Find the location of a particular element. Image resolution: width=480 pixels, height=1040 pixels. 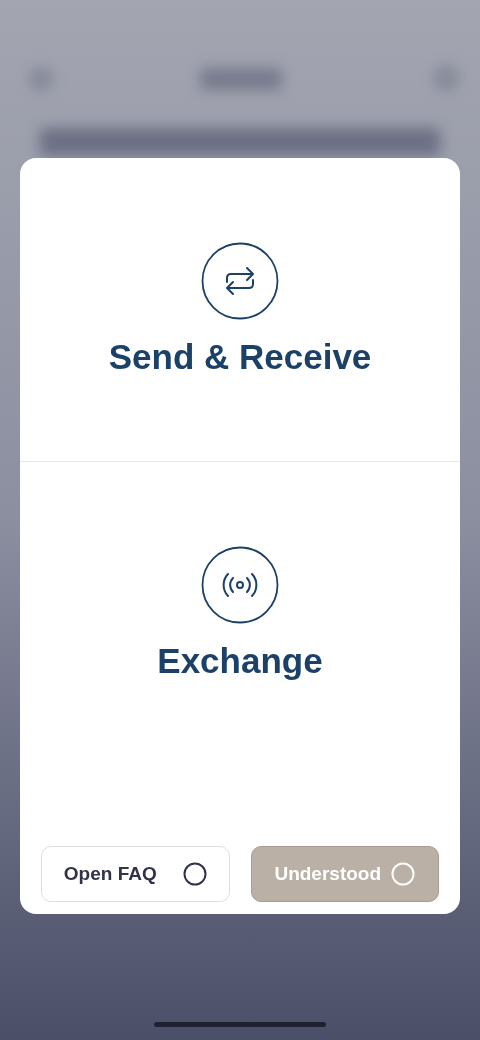

signal-waves-icon is located at coordinates (240, 585).